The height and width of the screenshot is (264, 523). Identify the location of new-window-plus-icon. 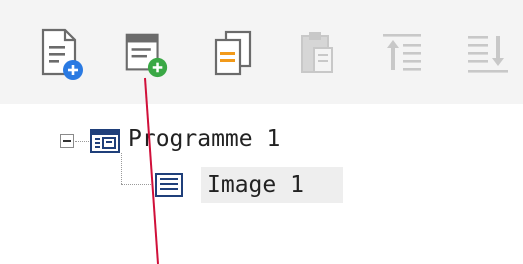
(146, 55).